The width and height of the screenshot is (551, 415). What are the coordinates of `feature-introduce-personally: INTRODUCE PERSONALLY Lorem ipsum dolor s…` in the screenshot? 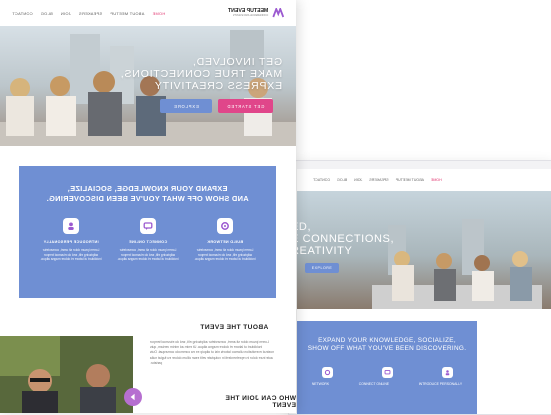 It's located at (71, 240).